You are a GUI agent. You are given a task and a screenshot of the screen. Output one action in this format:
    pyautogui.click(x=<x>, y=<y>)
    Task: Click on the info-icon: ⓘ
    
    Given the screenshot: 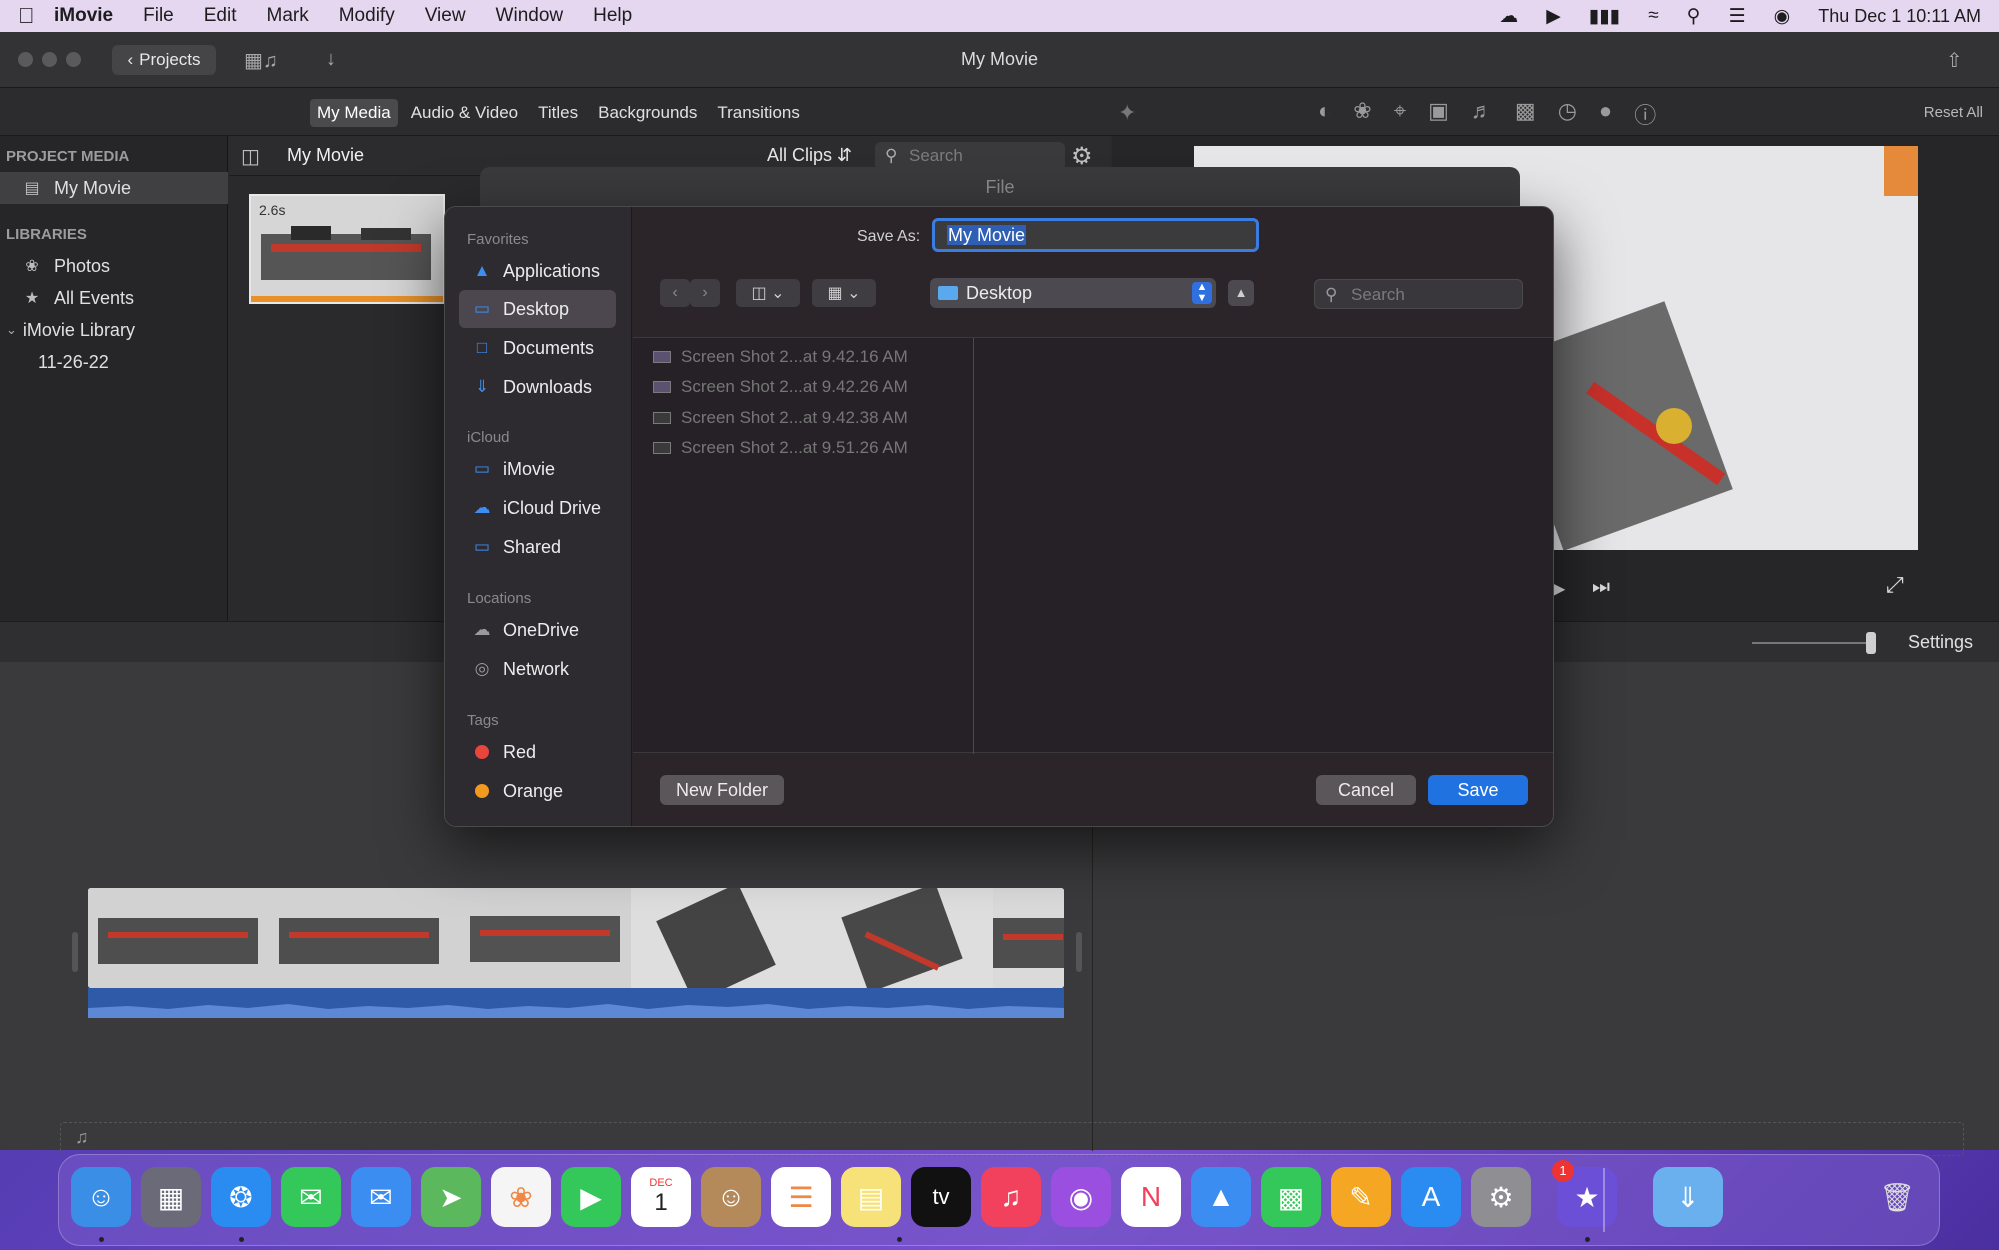 What is the action you would take?
    pyautogui.click(x=1645, y=114)
    